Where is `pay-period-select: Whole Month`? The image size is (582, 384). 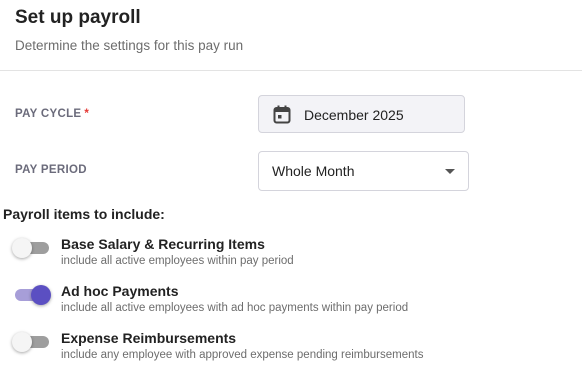
pay-period-select: Whole Month is located at coordinates (363, 171).